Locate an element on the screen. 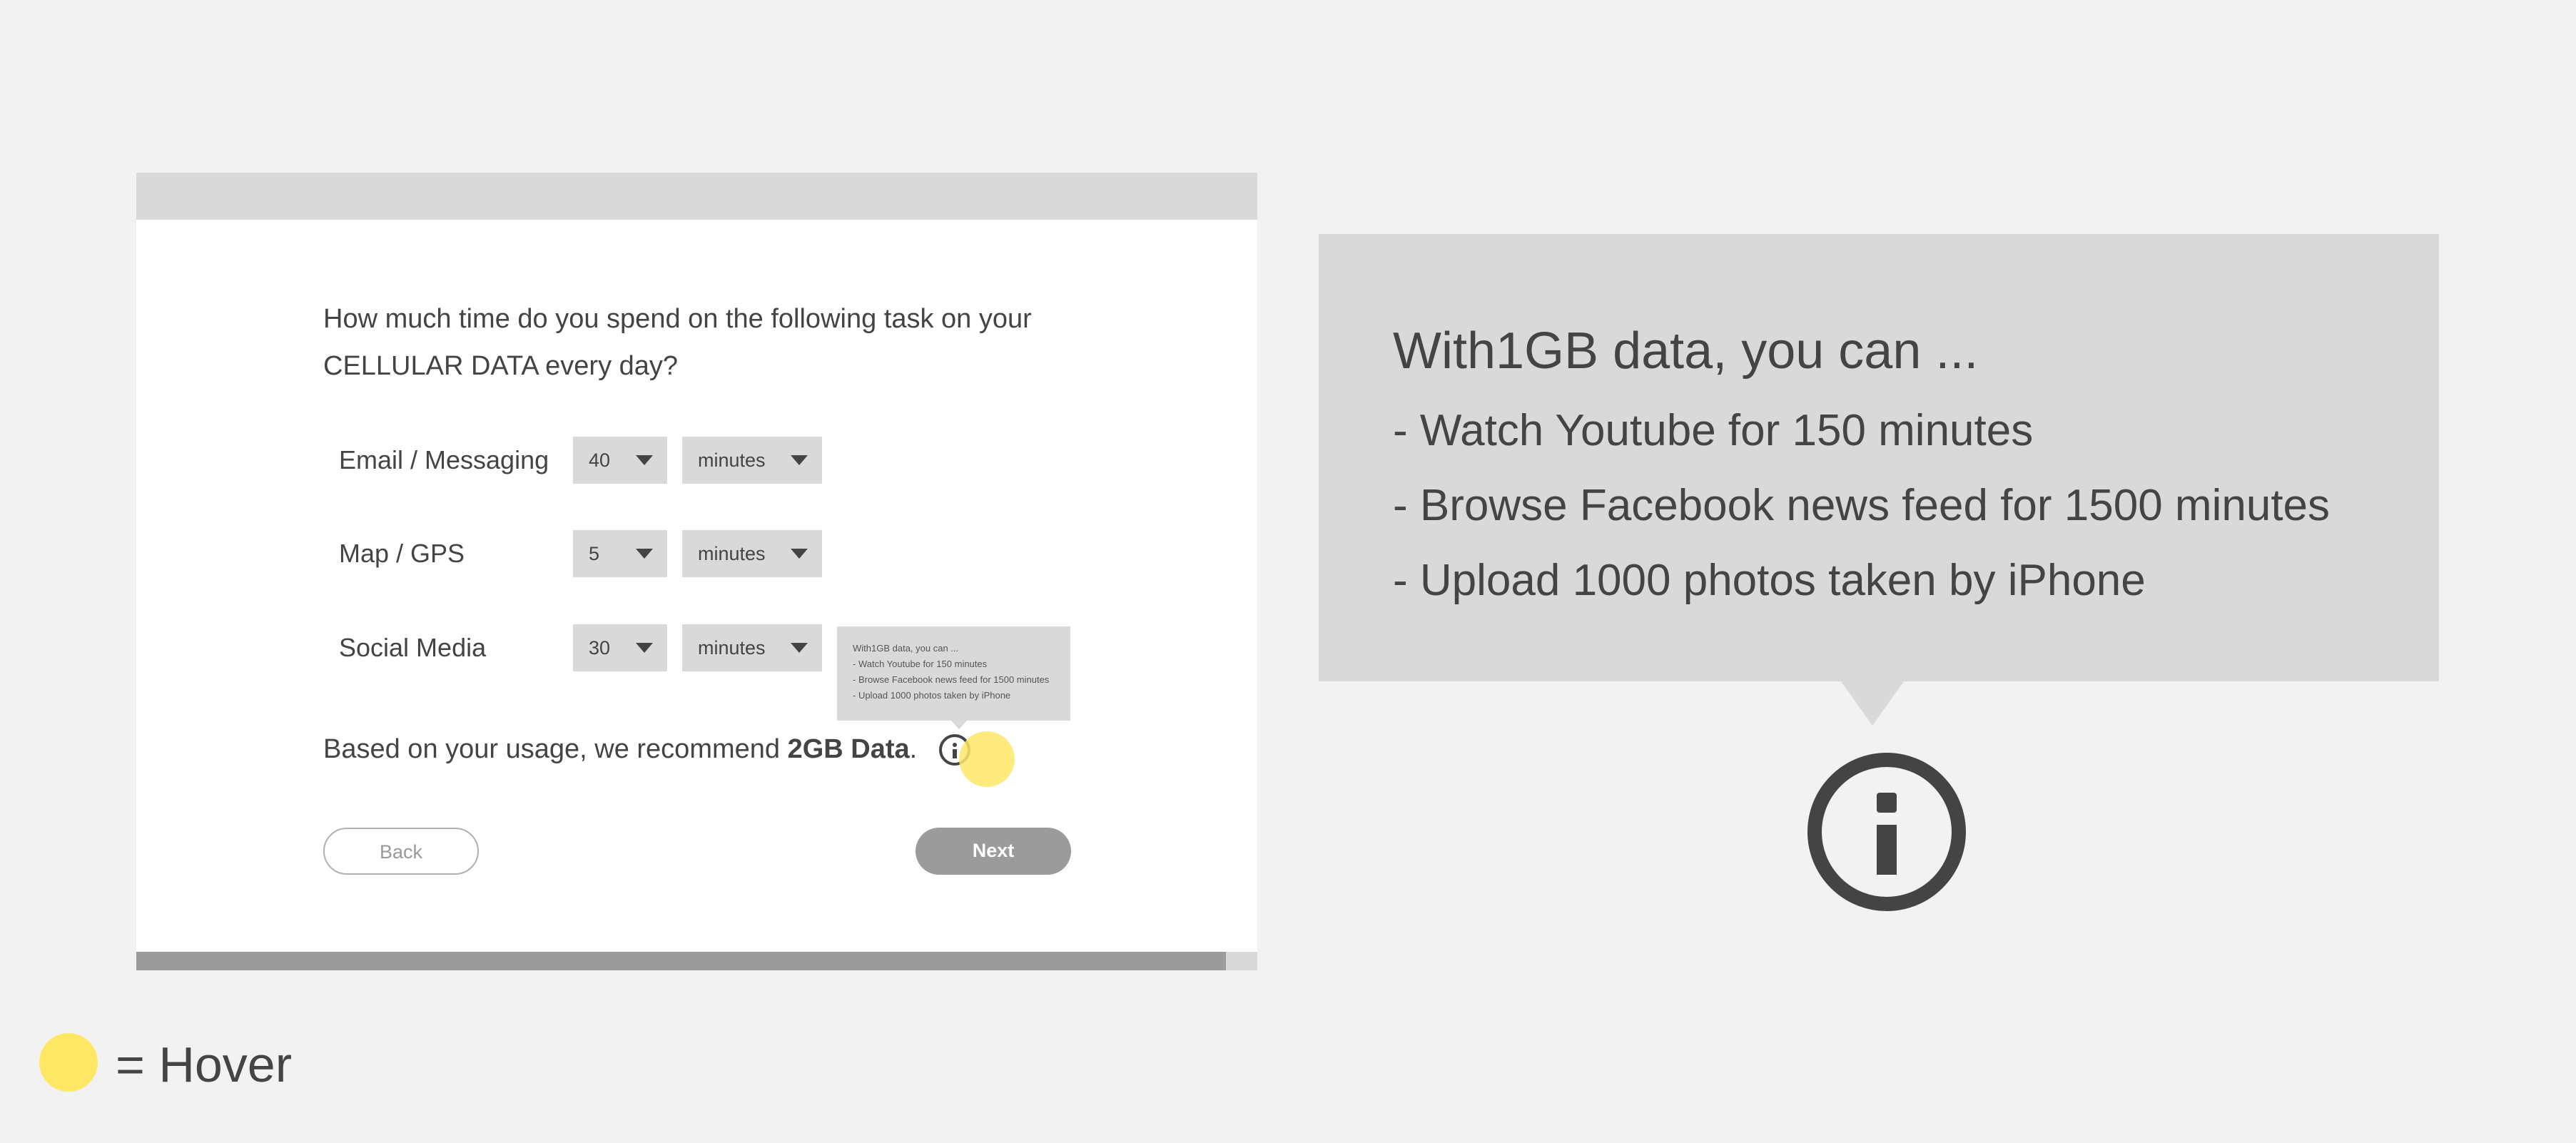 The image size is (2576, 1143). recommendation-value: 2GB Data is located at coordinates (848, 749).